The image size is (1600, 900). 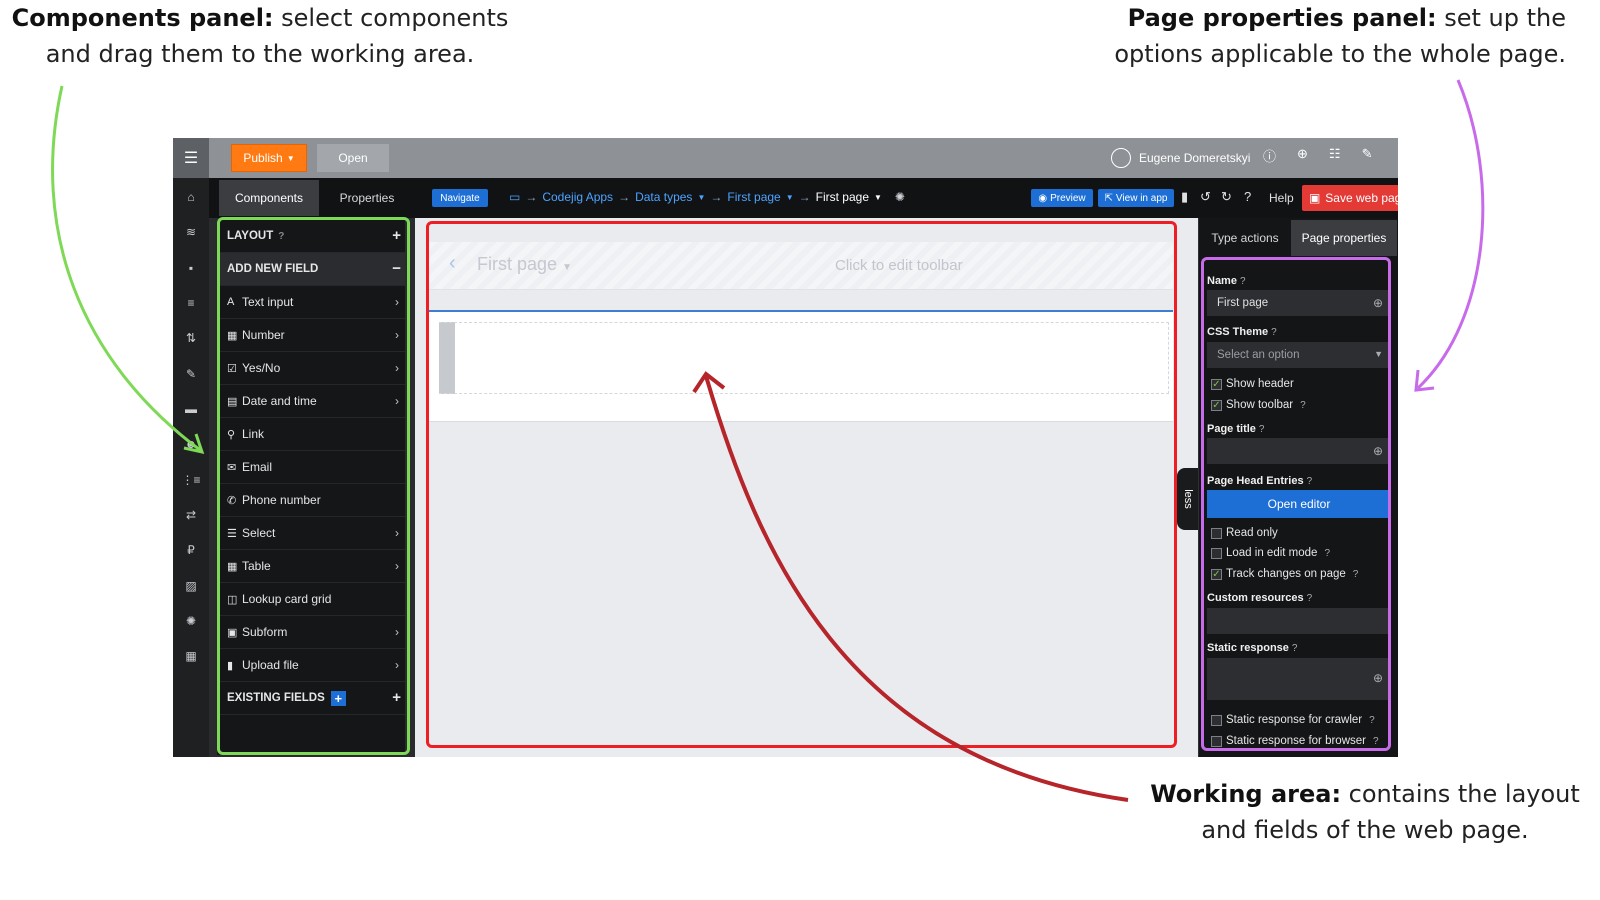 I want to click on top-icons: ⓘ ⊕ ☷ ✎, so click(x=1317, y=155).